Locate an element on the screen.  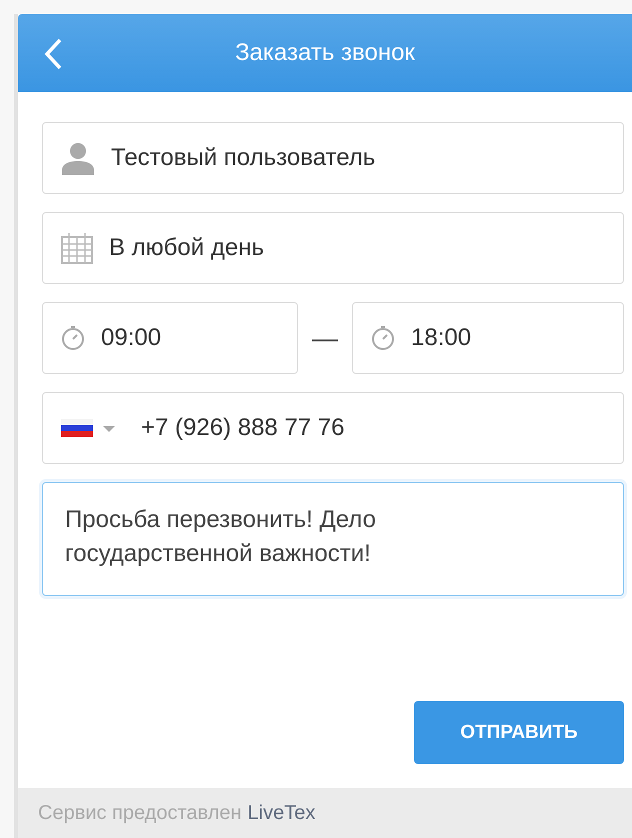
back-icon is located at coordinates (53, 54).